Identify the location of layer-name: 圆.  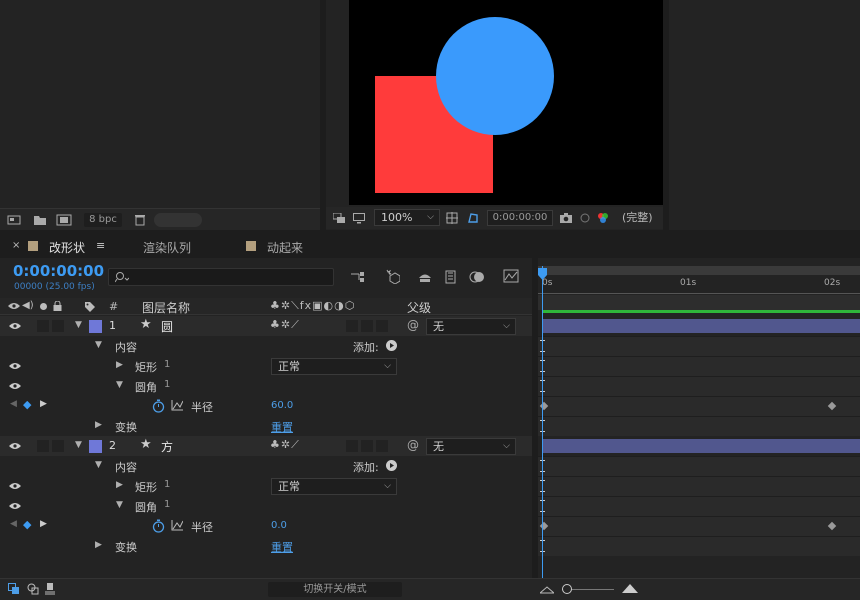
(167, 326).